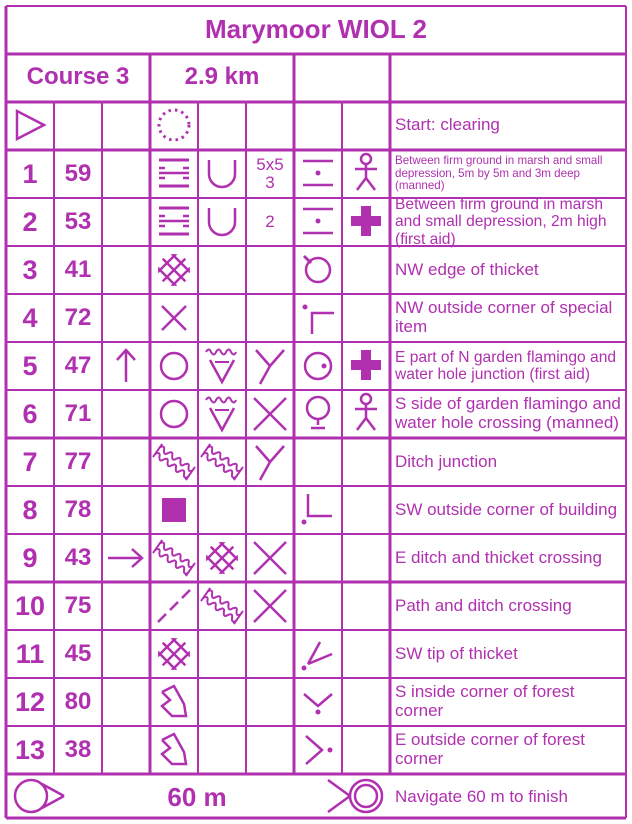  What do you see at coordinates (481, 796) in the screenshot?
I see `finish-description: Navigate 60 m to finish` at bounding box center [481, 796].